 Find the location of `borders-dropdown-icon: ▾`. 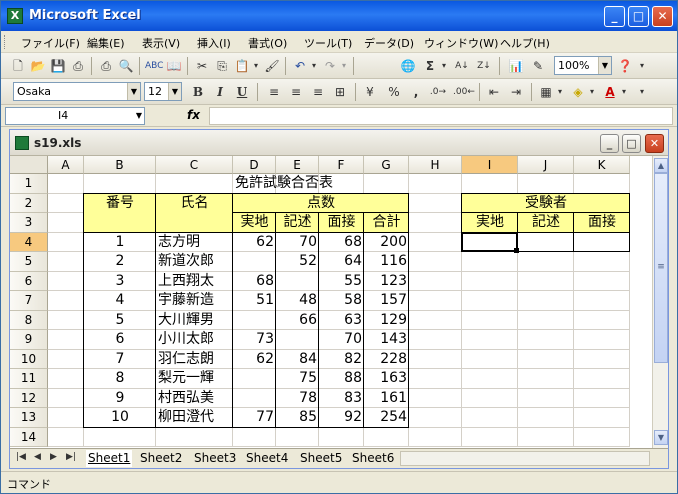

borders-dropdown-icon: ▾ is located at coordinates (560, 92).